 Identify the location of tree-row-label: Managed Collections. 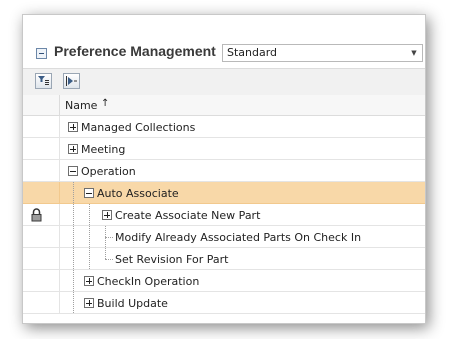
(138, 127).